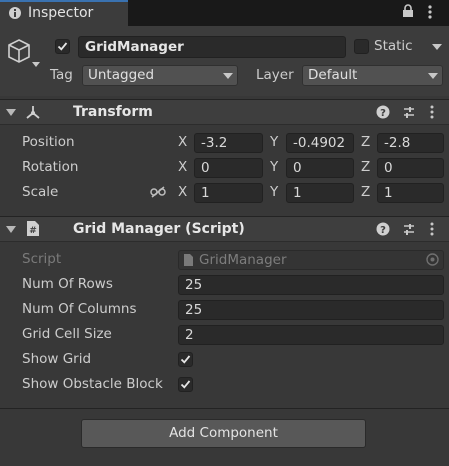  I want to click on transform-foldout, so click(11, 112).